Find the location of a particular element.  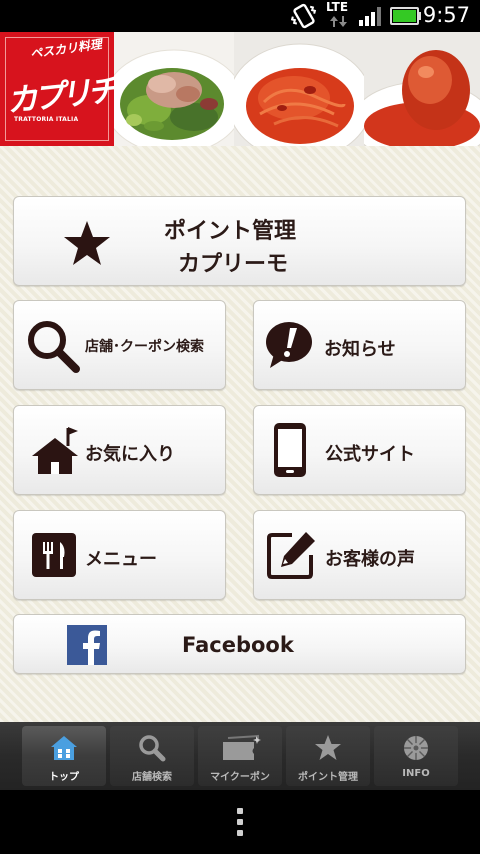

lte-data-icon: LTE is located at coordinates (339, 15).